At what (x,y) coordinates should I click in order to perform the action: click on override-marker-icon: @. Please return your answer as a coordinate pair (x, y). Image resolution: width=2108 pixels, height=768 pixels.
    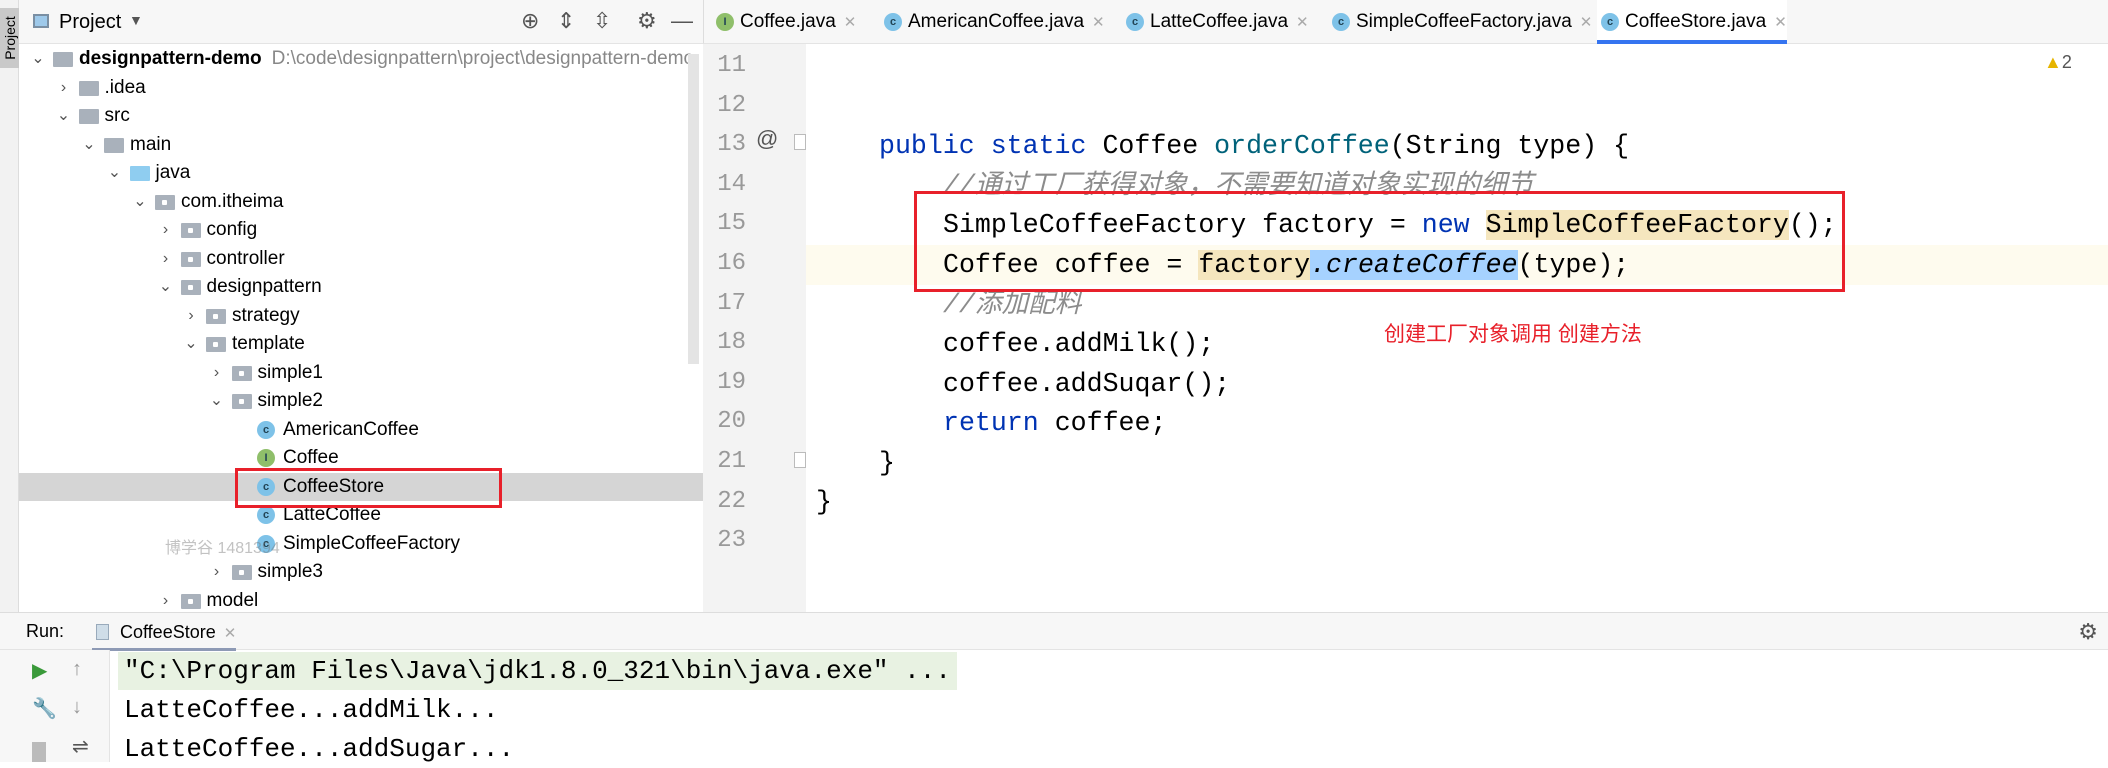
    Looking at the image, I should click on (767, 139).